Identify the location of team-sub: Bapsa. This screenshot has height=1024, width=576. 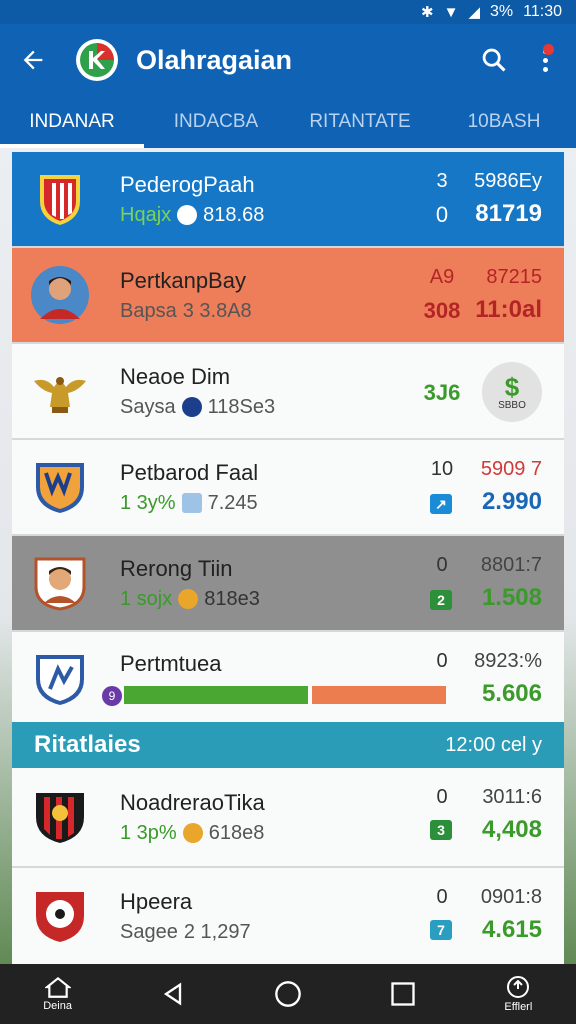
(148, 310).